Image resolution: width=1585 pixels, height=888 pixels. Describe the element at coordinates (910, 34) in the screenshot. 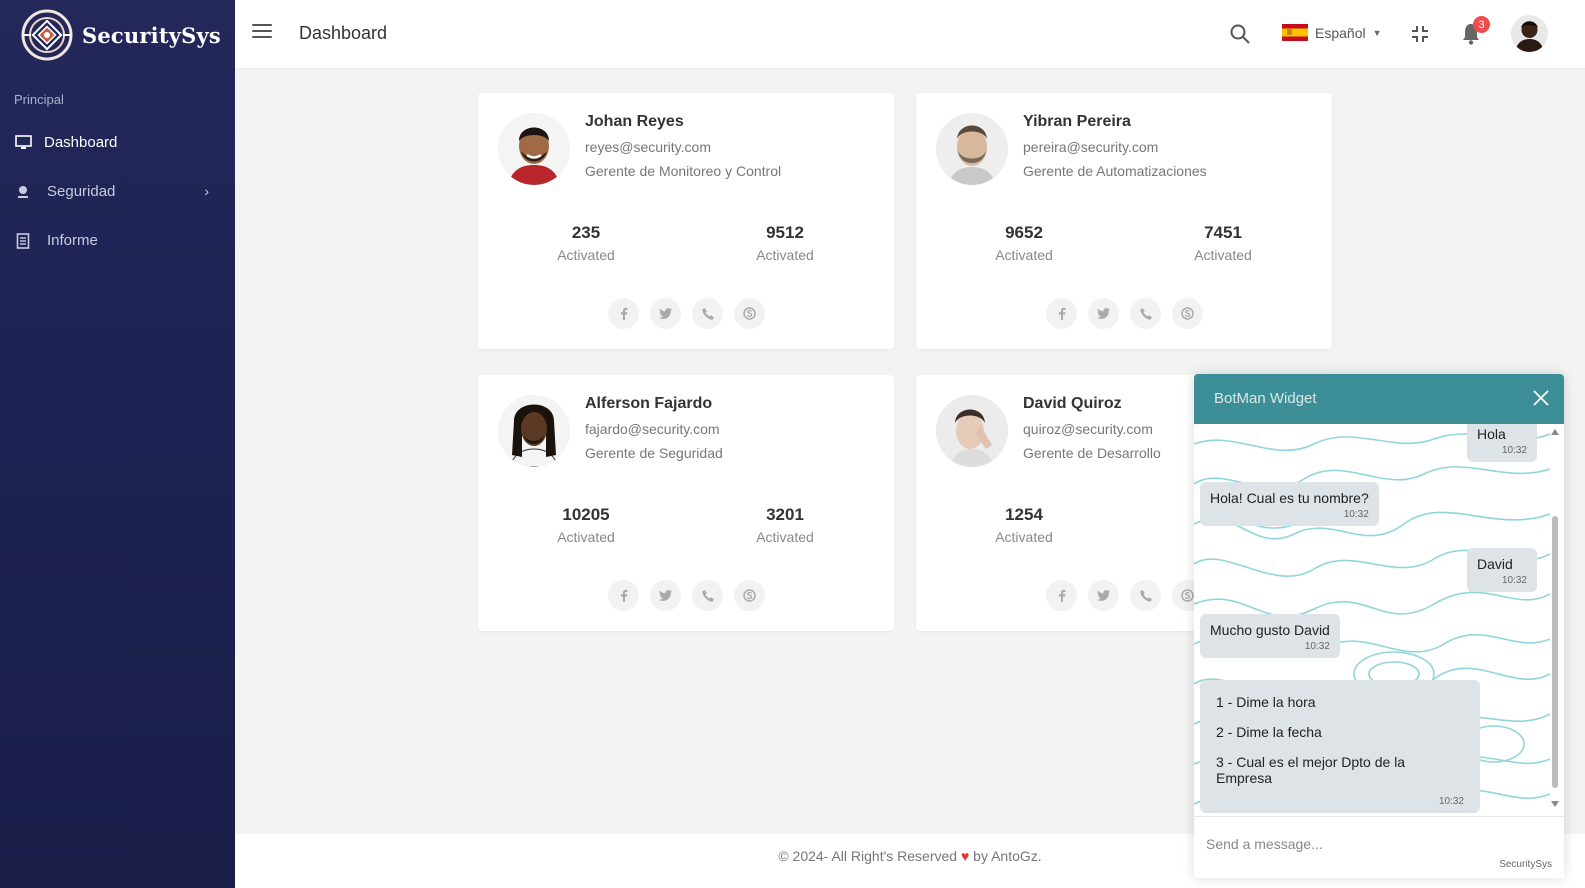

I see `top-header: Dashboard Español ▼ 3` at that location.